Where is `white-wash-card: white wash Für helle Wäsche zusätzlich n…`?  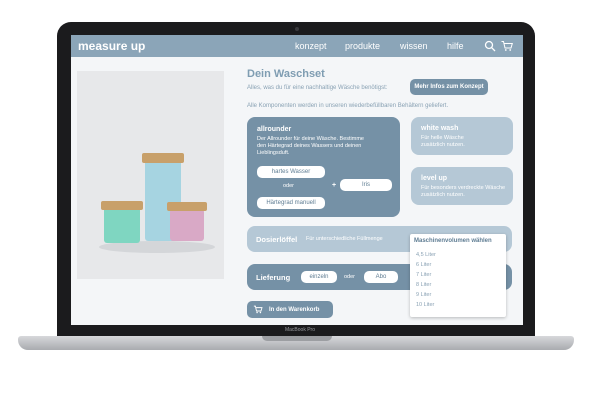 white-wash-card: white wash Für helle Wäsche zusätzlich n… is located at coordinates (462, 136).